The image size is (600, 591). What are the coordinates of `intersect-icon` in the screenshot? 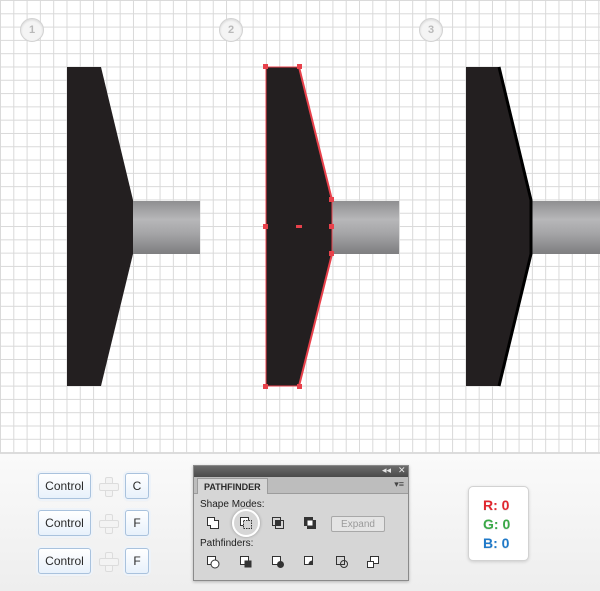 It's located at (278, 523).